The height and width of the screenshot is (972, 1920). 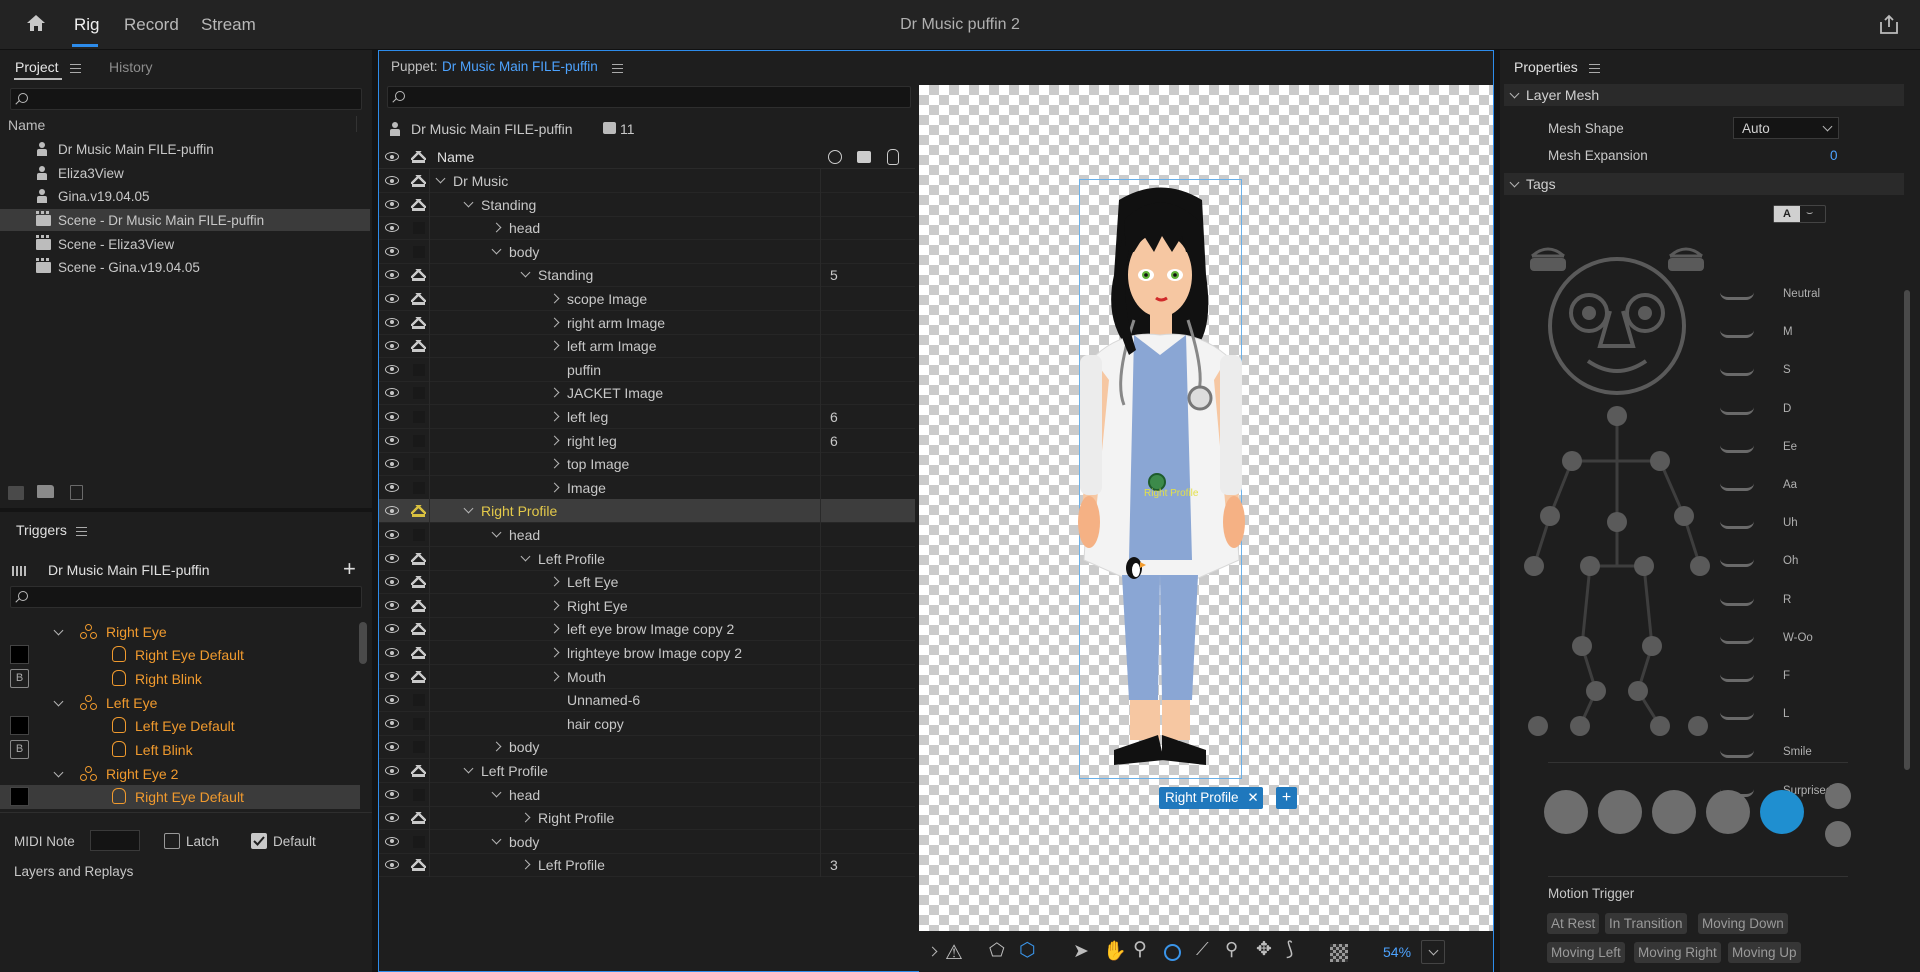 I want to click on viseme-label: R, so click(x=1787, y=600).